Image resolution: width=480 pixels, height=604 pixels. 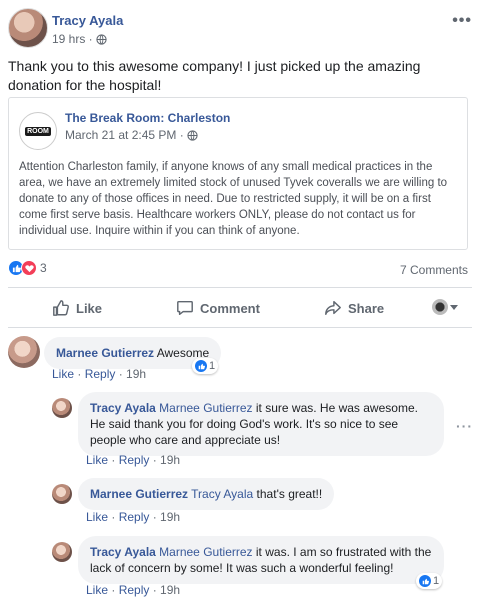 What do you see at coordinates (72, 39) in the screenshot?
I see `post-time: 19 hrs ·` at bounding box center [72, 39].